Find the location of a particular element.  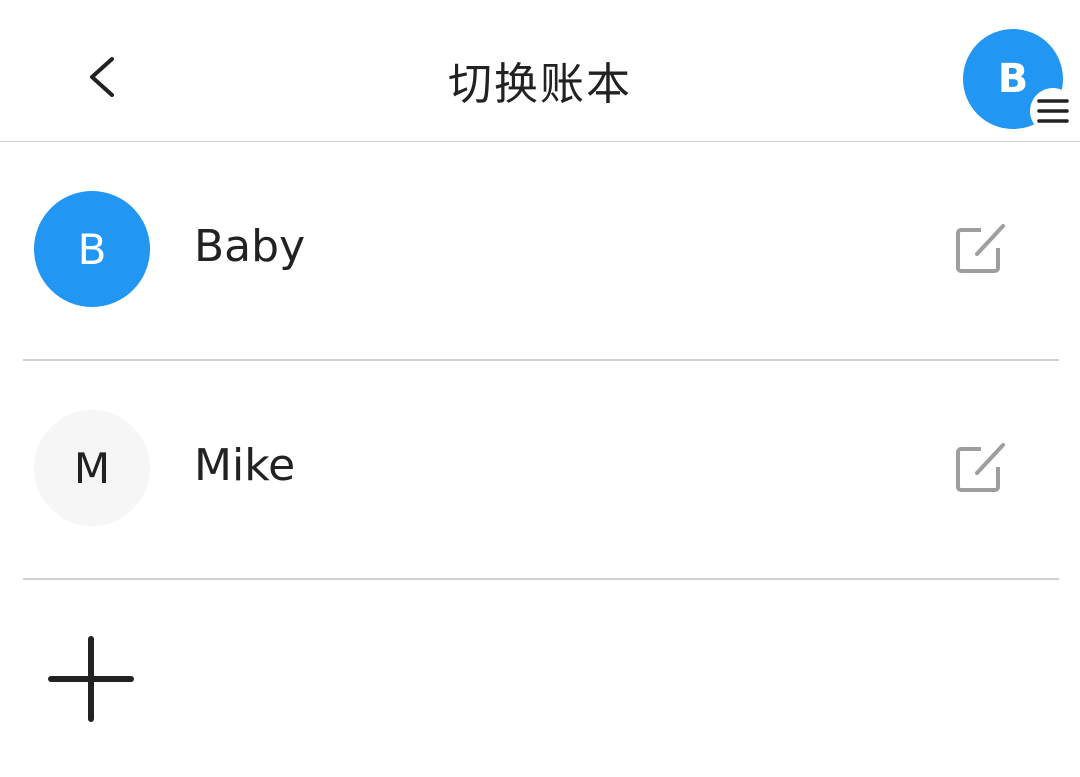

avatar: M is located at coordinates (92, 468).